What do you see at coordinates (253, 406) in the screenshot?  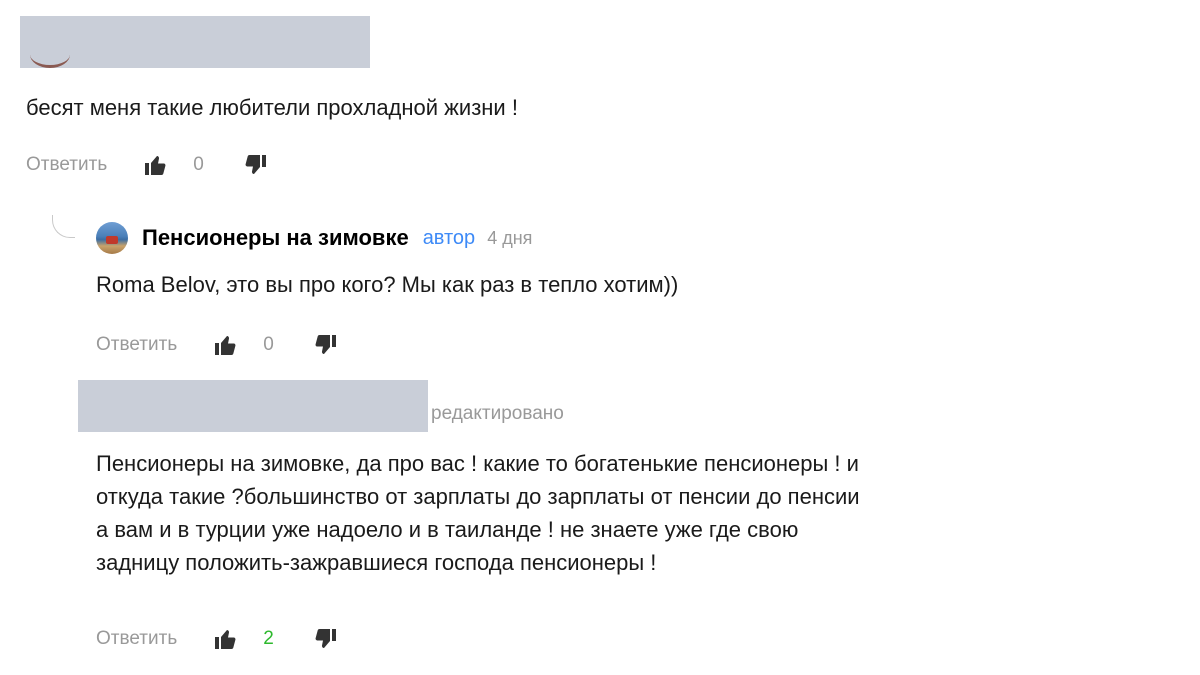 I see `redacted-author-header` at bounding box center [253, 406].